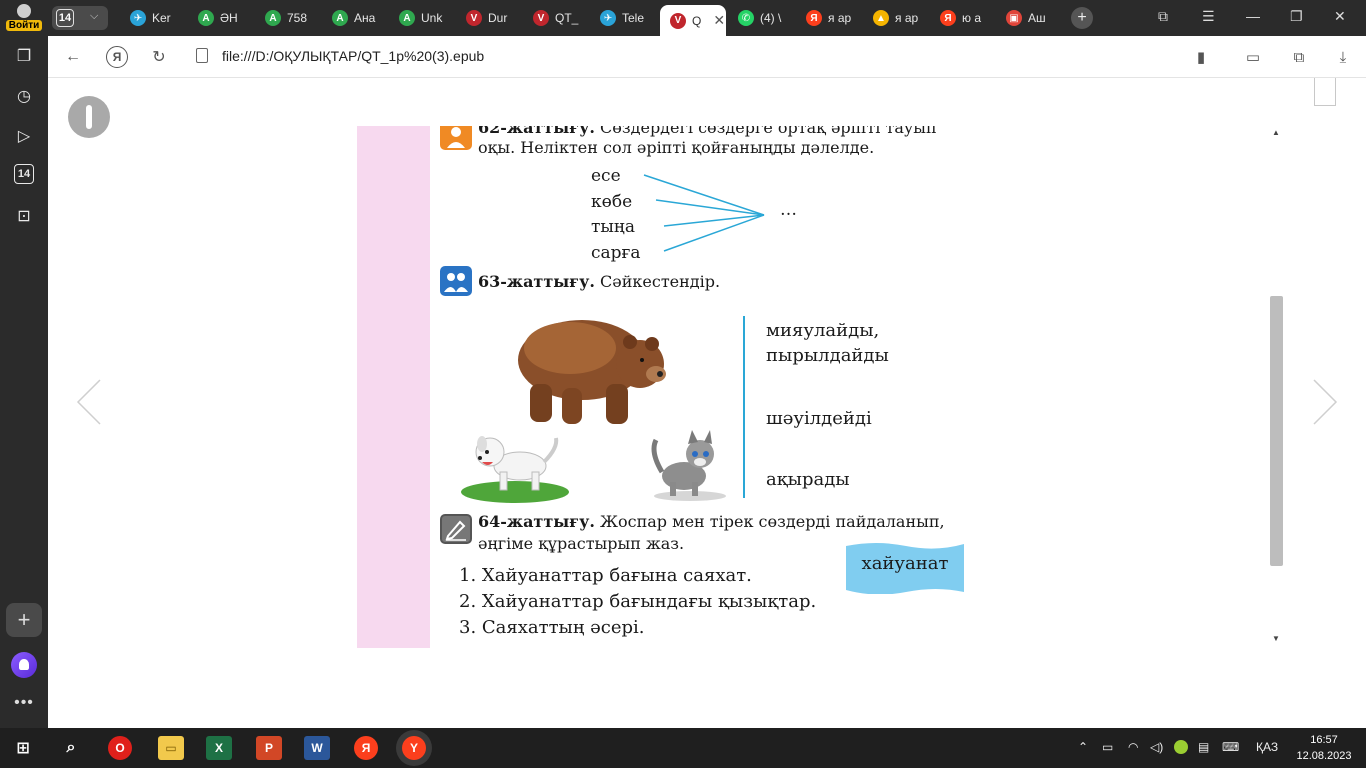  What do you see at coordinates (1276, 132) in the screenshot?
I see `scroll-up-icon: ▲` at bounding box center [1276, 132].